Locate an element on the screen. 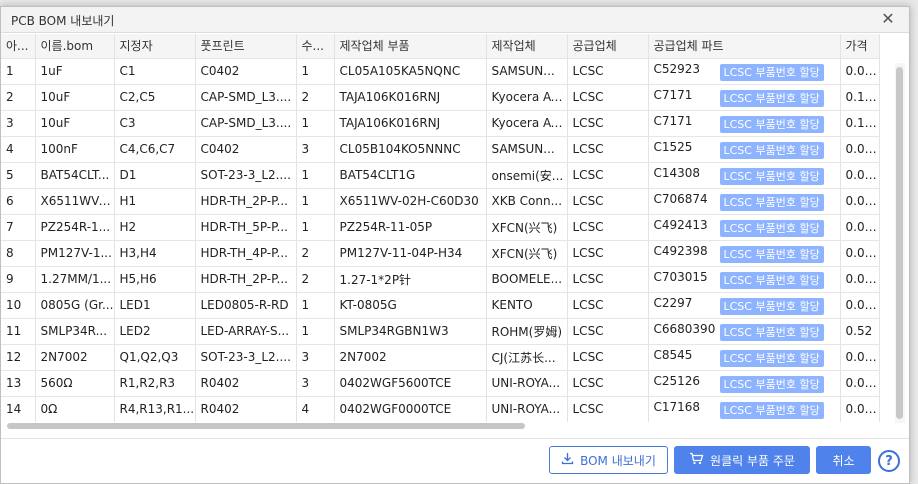 The image size is (918, 484). header-manufacturer: 제작업체 is located at coordinates (527, 46).